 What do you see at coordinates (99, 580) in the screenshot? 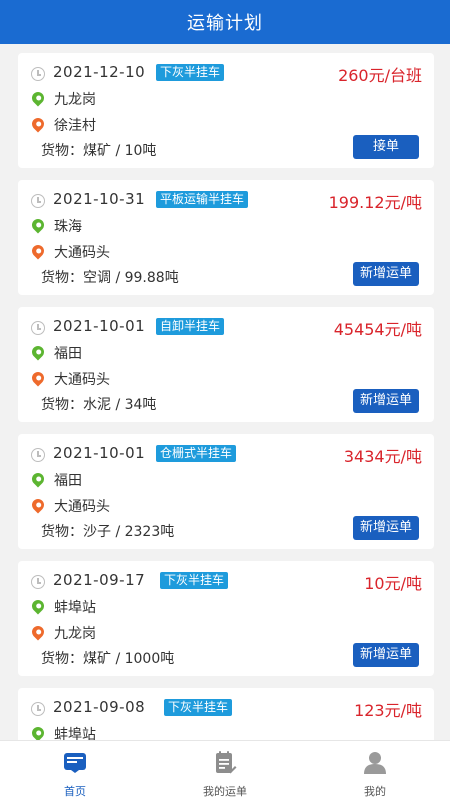
I see `order-date: 2021-09-17` at bounding box center [99, 580].